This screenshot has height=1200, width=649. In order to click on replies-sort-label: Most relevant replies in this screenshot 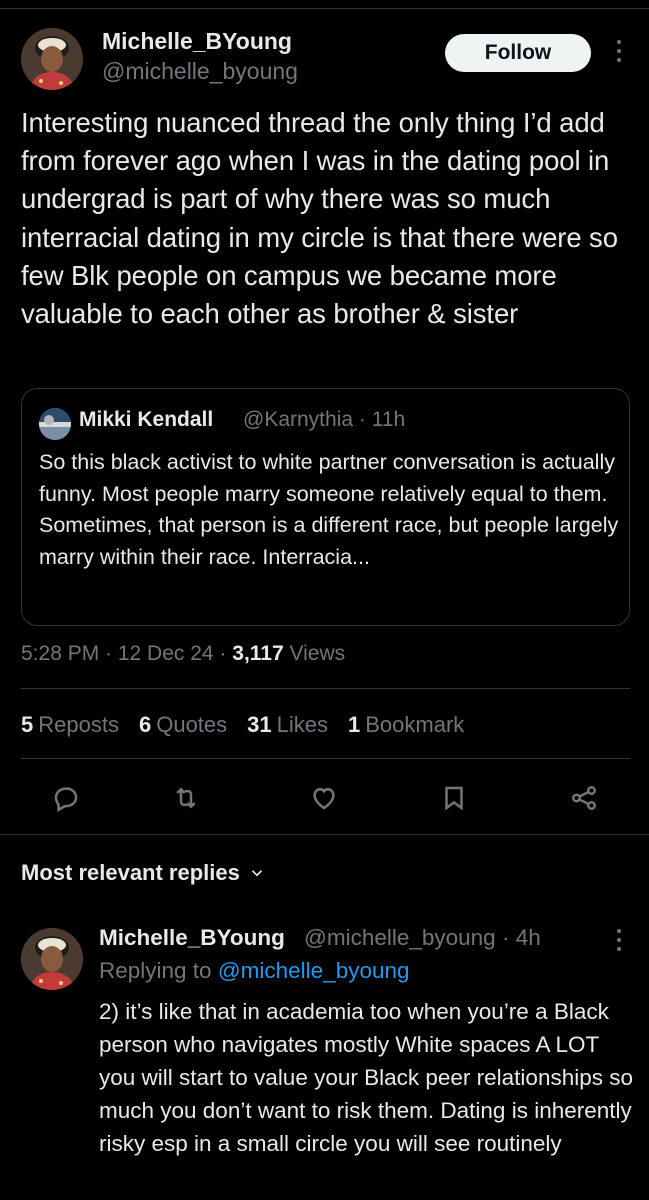, I will do `click(130, 872)`.